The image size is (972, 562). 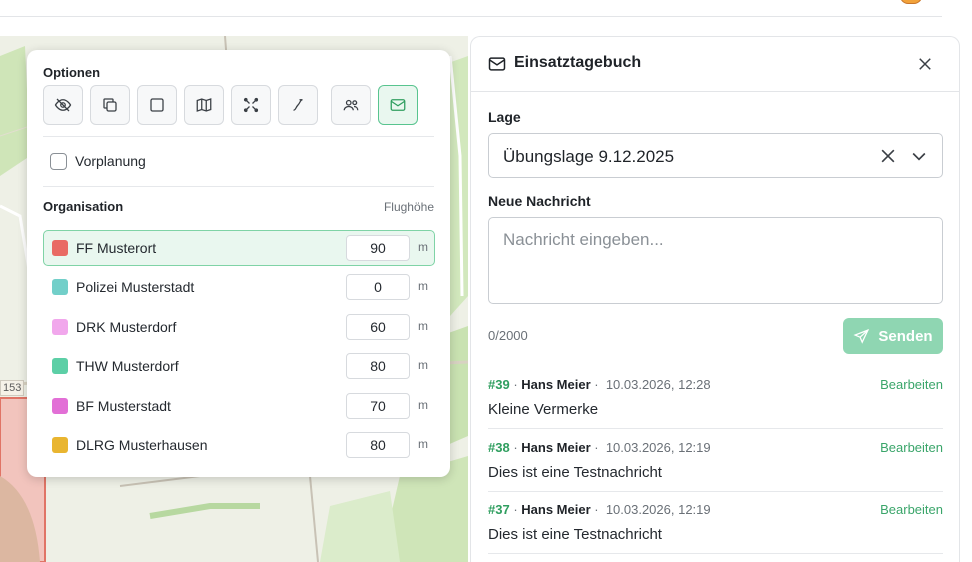 I want to click on character-counter: 0/2000, so click(x=508, y=335).